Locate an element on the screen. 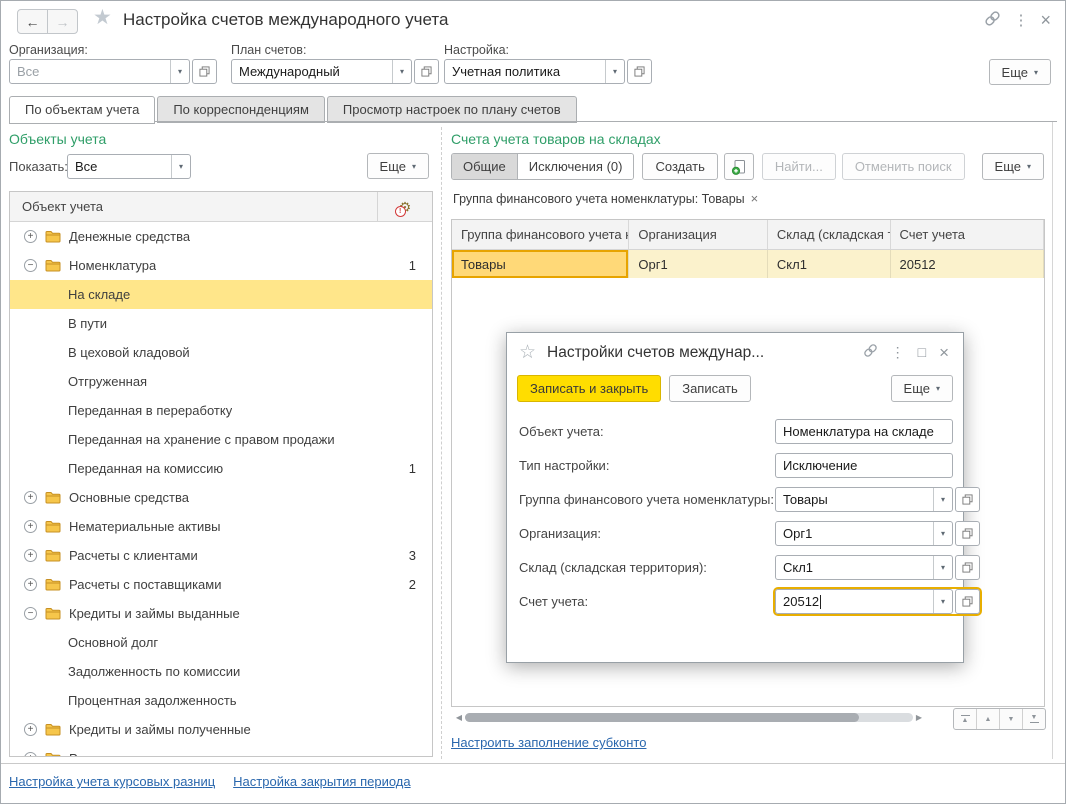 This screenshot has width=1066, height=804. tree-row: + Основные средства is located at coordinates (221, 497).